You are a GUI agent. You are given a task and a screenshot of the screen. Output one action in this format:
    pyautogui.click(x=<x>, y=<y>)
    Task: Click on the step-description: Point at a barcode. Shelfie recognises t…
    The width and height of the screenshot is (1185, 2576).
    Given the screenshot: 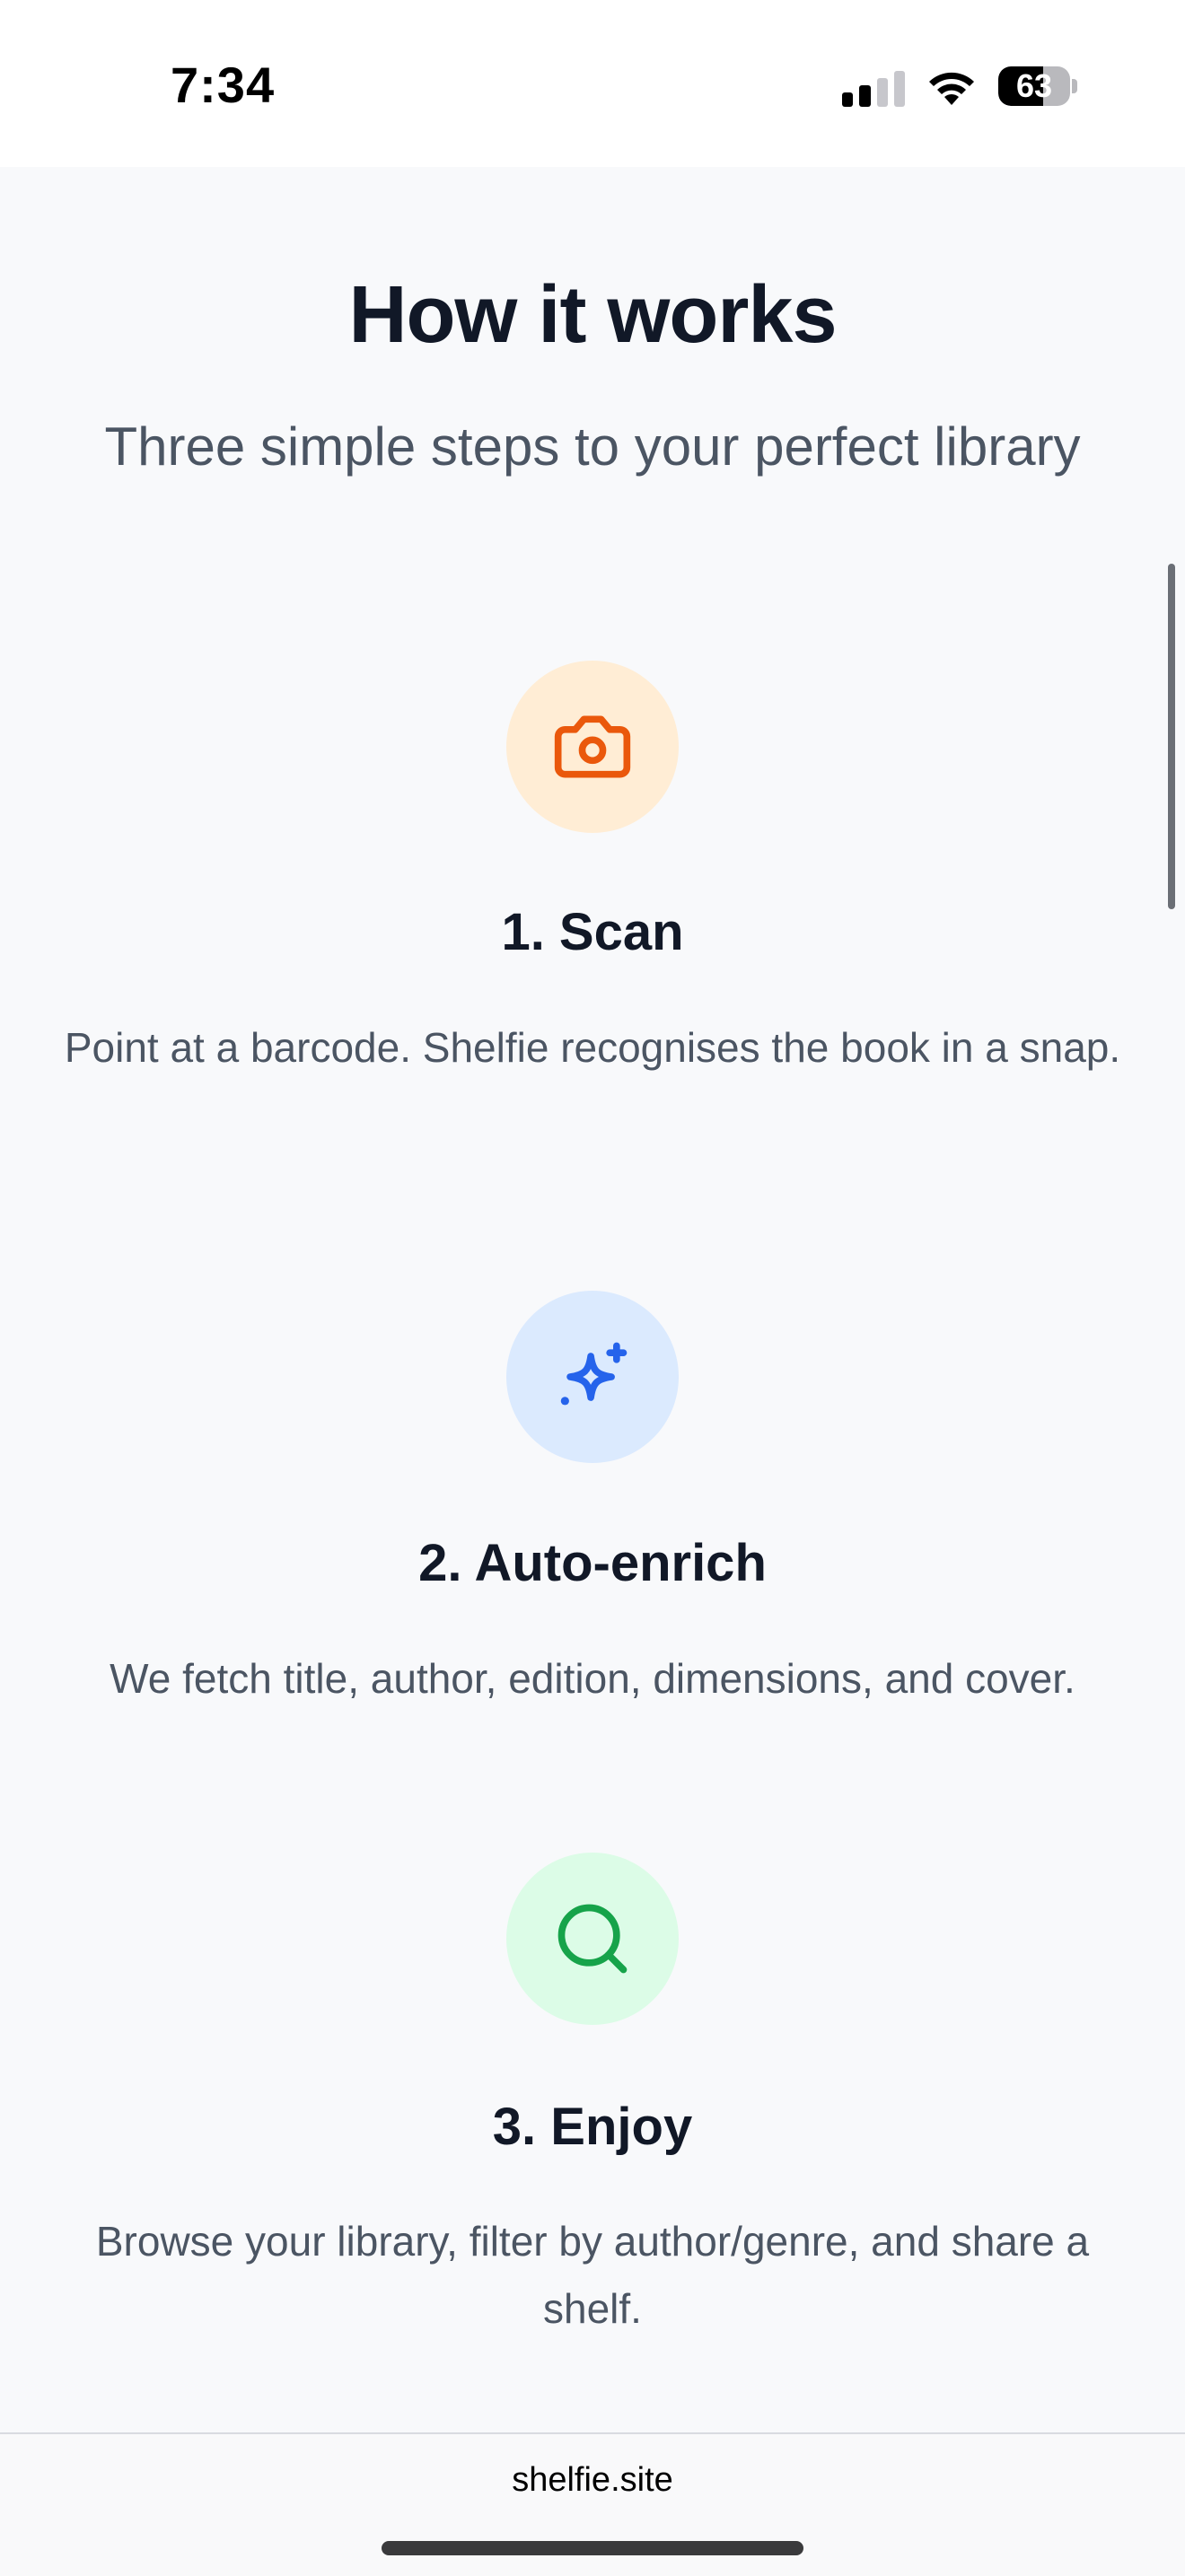 What is the action you would take?
    pyautogui.click(x=592, y=1047)
    